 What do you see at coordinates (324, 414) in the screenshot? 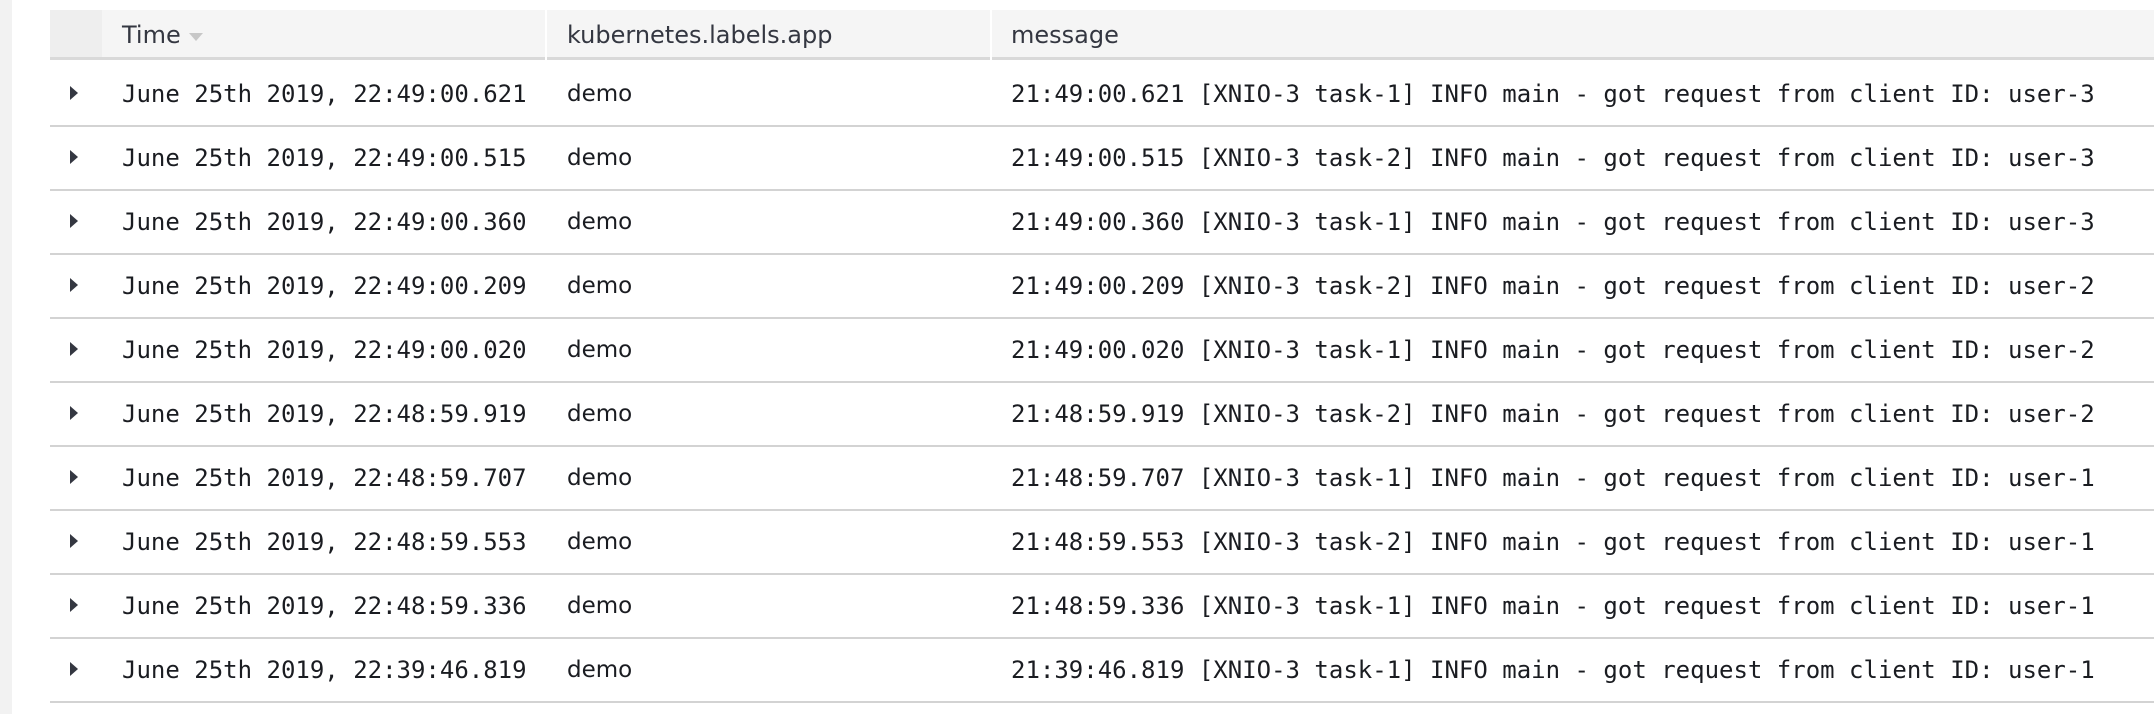
I see `time-cell: June 25th 2019, 22:48:59.919` at bounding box center [324, 414].